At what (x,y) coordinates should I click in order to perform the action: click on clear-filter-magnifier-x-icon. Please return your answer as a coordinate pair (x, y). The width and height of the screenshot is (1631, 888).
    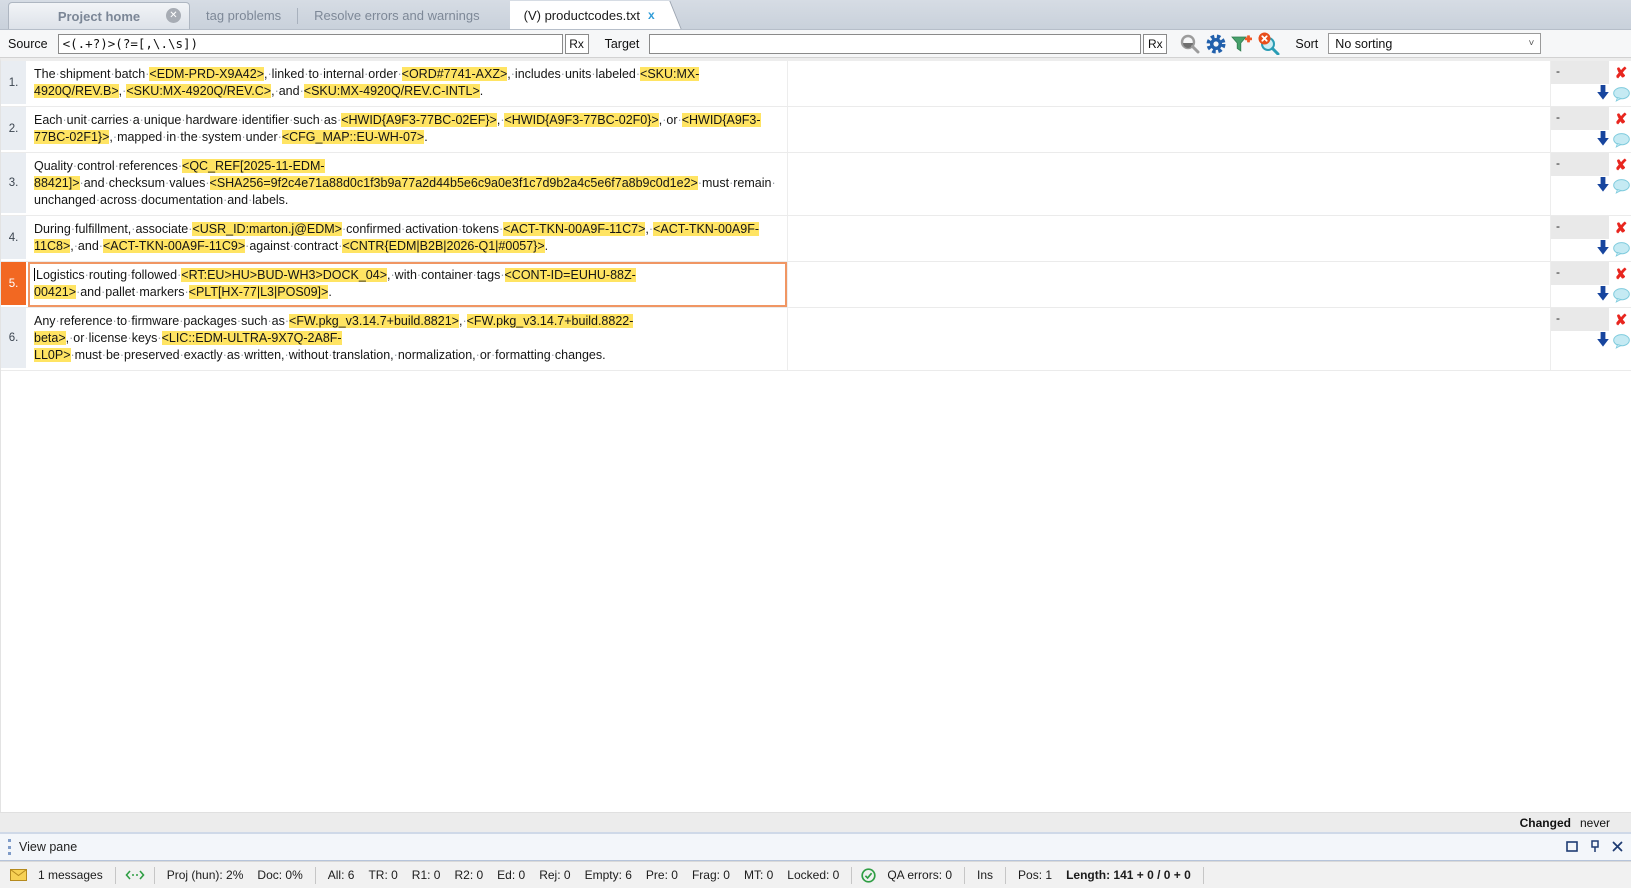
    Looking at the image, I should click on (1268, 44).